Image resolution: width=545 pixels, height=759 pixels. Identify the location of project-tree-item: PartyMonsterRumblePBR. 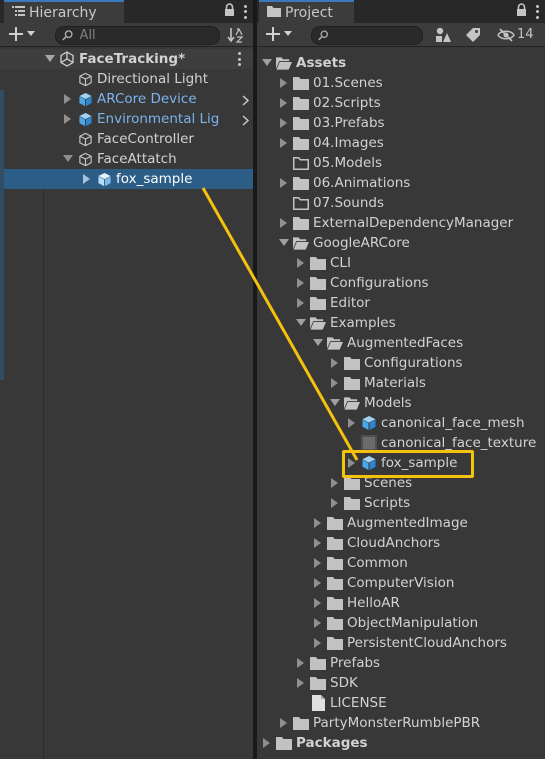
(401, 723).